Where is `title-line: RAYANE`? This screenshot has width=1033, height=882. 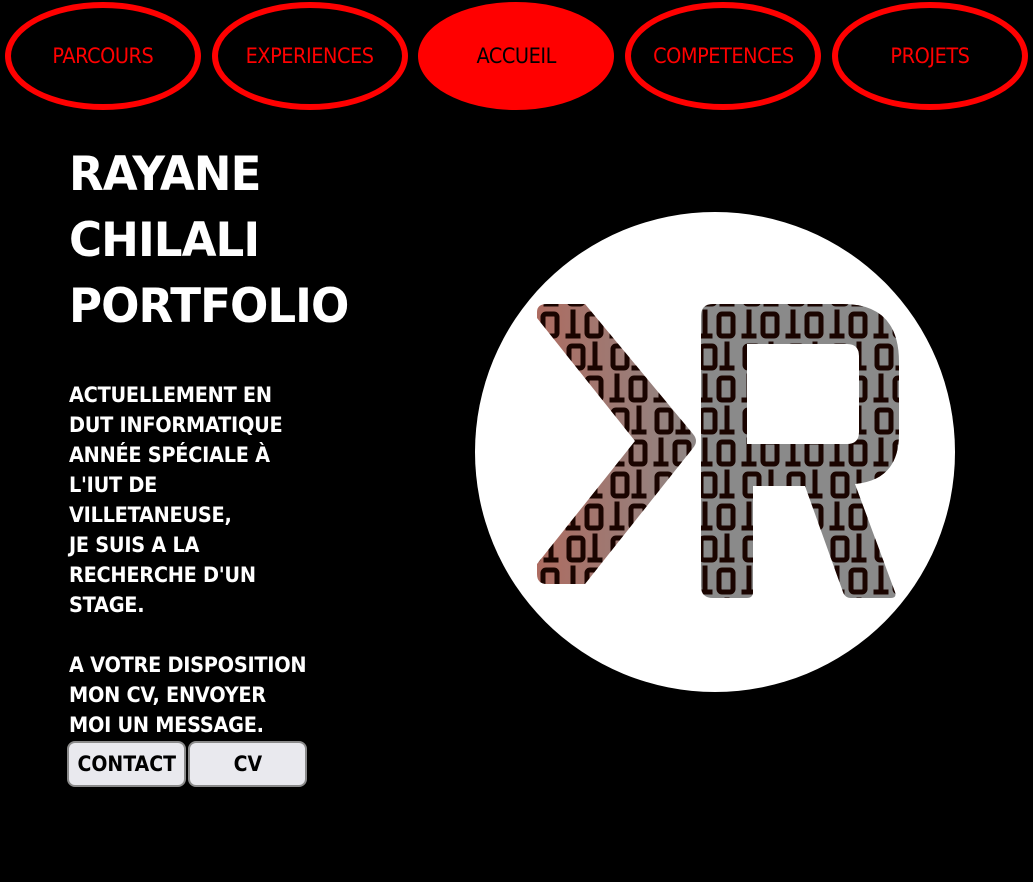 title-line: RAYANE is located at coordinates (165, 174).